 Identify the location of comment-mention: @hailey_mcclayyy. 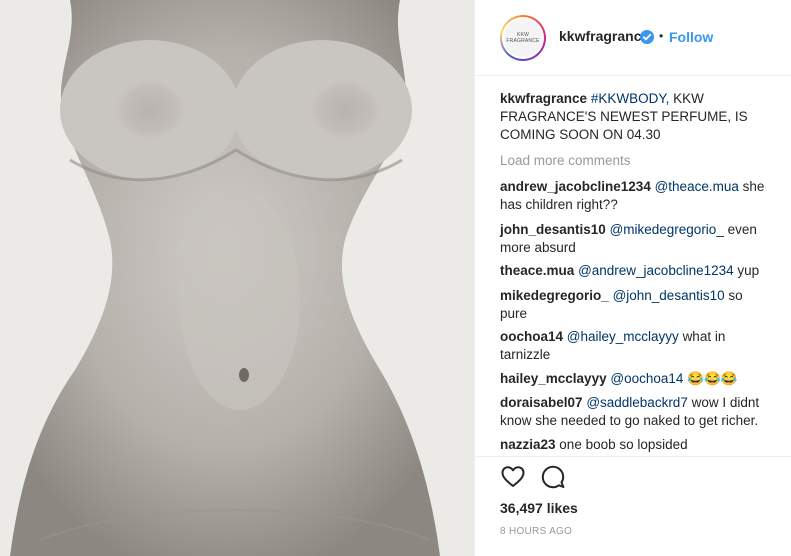
(623, 336).